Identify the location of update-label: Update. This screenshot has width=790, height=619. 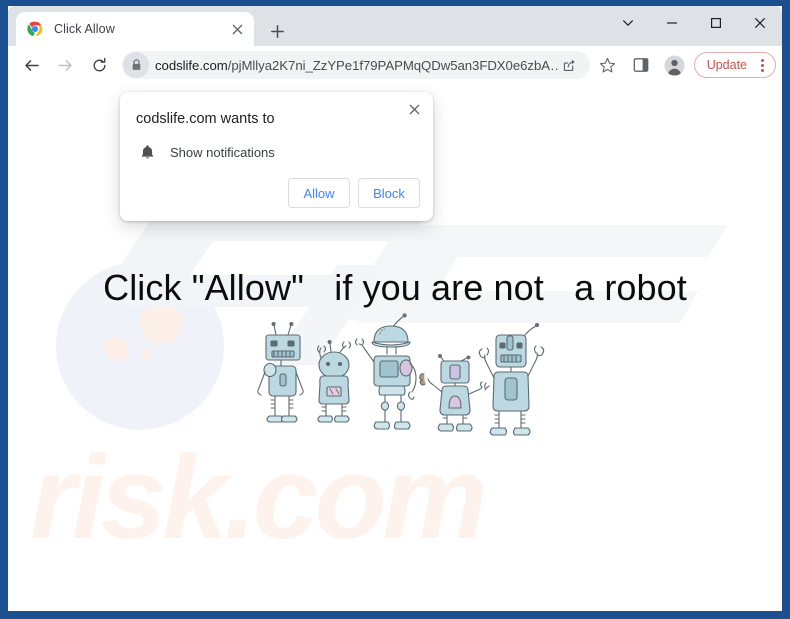
(726, 65).